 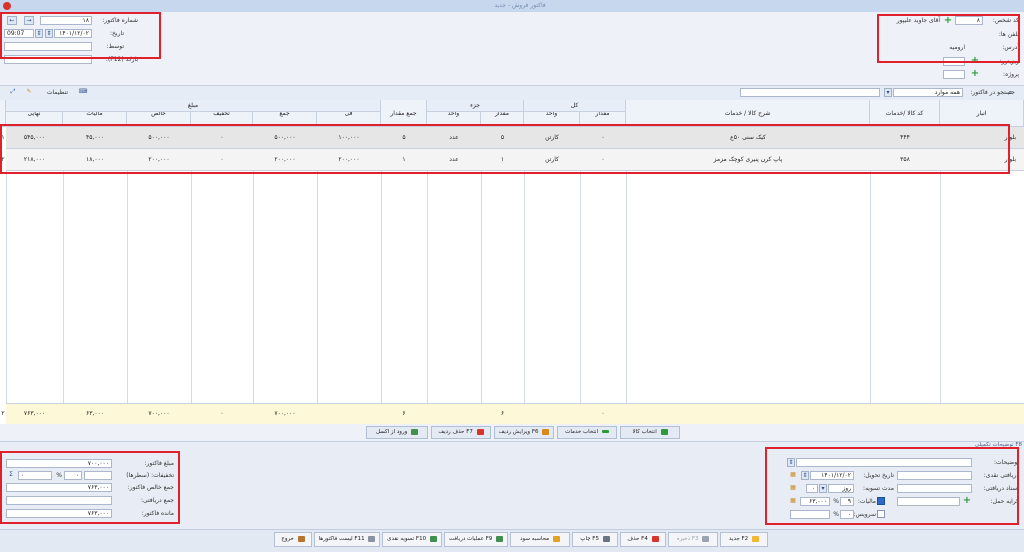 What do you see at coordinates (841, 488) in the screenshot?
I see `settle-unit-select: روز` at bounding box center [841, 488].